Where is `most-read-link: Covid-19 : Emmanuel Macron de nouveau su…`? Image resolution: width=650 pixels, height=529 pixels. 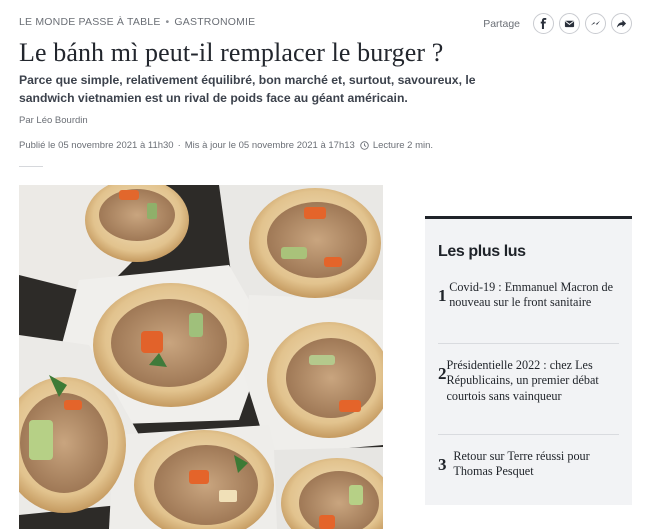 most-read-link: Covid-19 : Emmanuel Macron de nouveau su… is located at coordinates (535, 295).